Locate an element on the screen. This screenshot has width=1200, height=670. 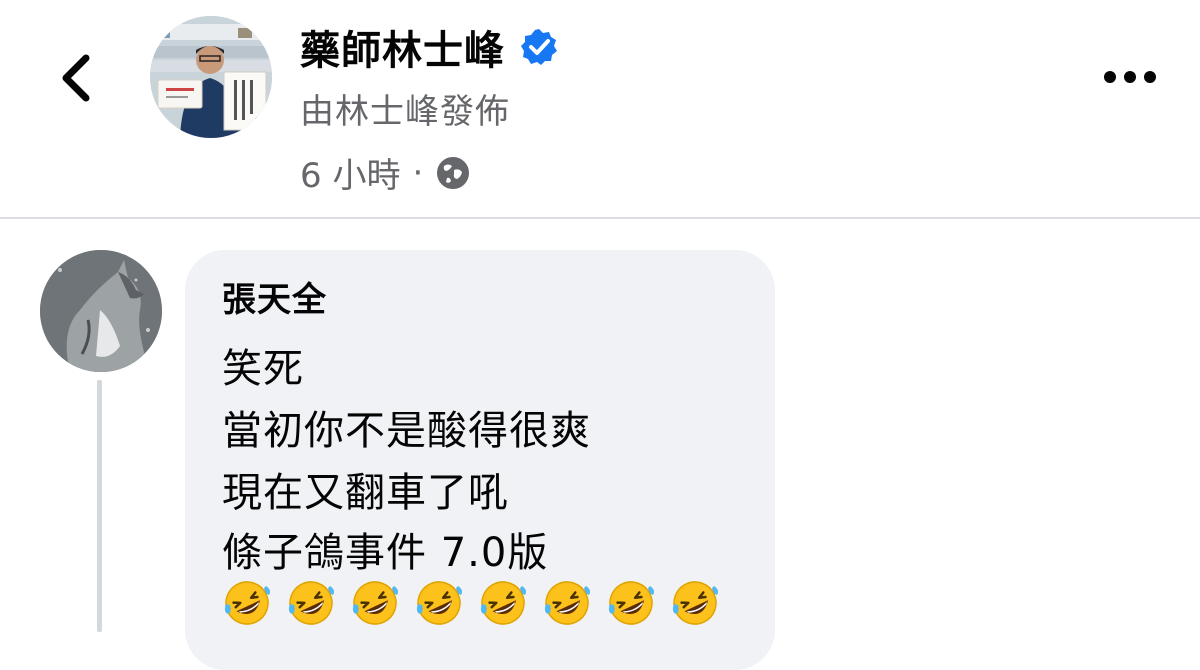
verified-badge-icon is located at coordinates (539, 47).